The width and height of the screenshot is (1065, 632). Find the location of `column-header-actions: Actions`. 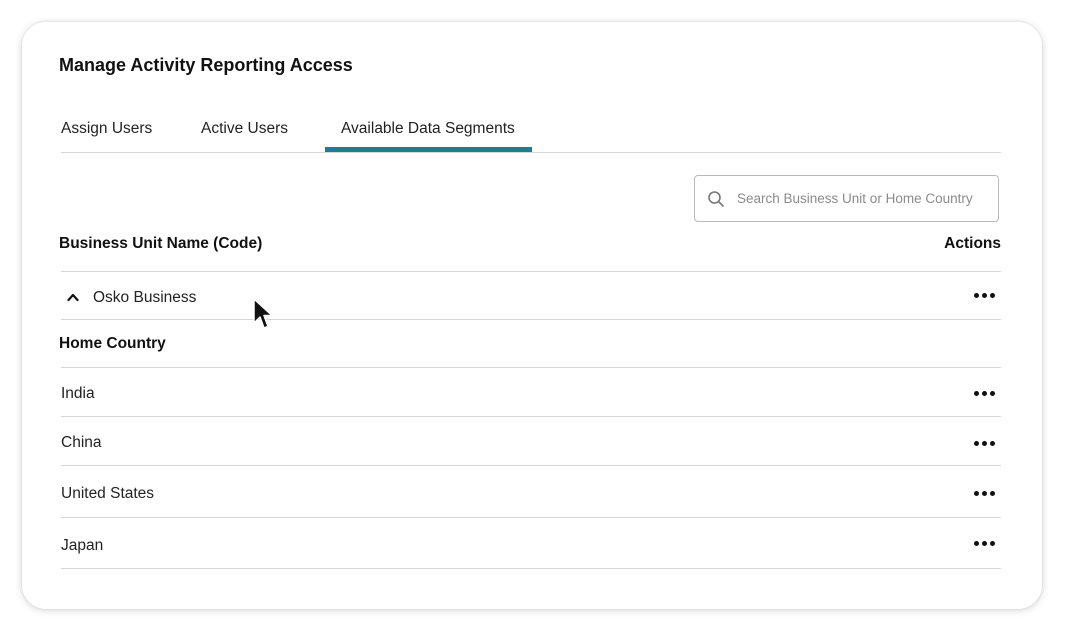

column-header-actions: Actions is located at coordinates (972, 243).